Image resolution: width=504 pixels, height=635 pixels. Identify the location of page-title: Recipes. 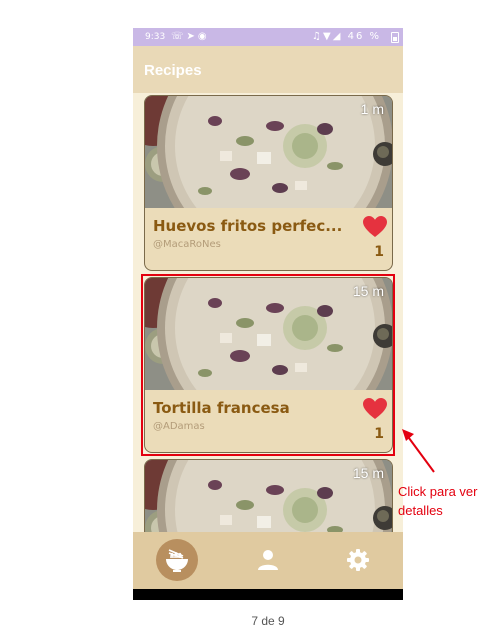
(173, 70).